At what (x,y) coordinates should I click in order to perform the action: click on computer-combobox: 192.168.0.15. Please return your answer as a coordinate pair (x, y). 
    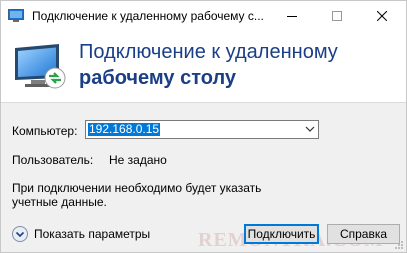
    Looking at the image, I should click on (202, 129).